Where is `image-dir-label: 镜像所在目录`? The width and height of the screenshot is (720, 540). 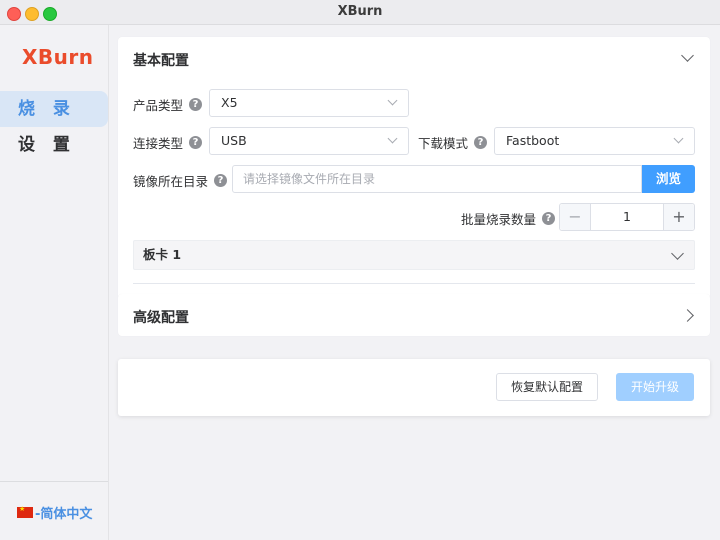 image-dir-label: 镜像所在目录 is located at coordinates (171, 181).